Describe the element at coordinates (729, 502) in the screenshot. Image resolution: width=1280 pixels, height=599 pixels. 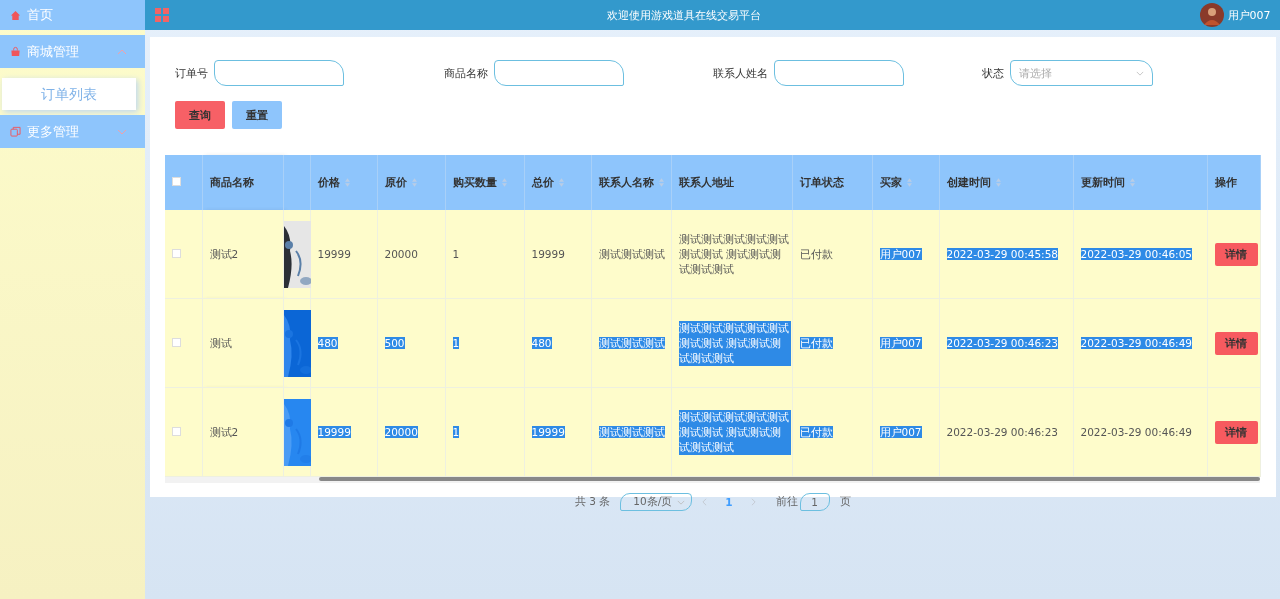
I see `page-number: 1` at that location.